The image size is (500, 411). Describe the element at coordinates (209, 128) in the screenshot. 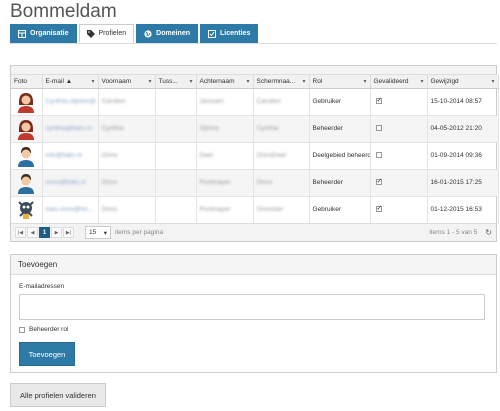

I see `last-name-value: Zijlstra` at that location.